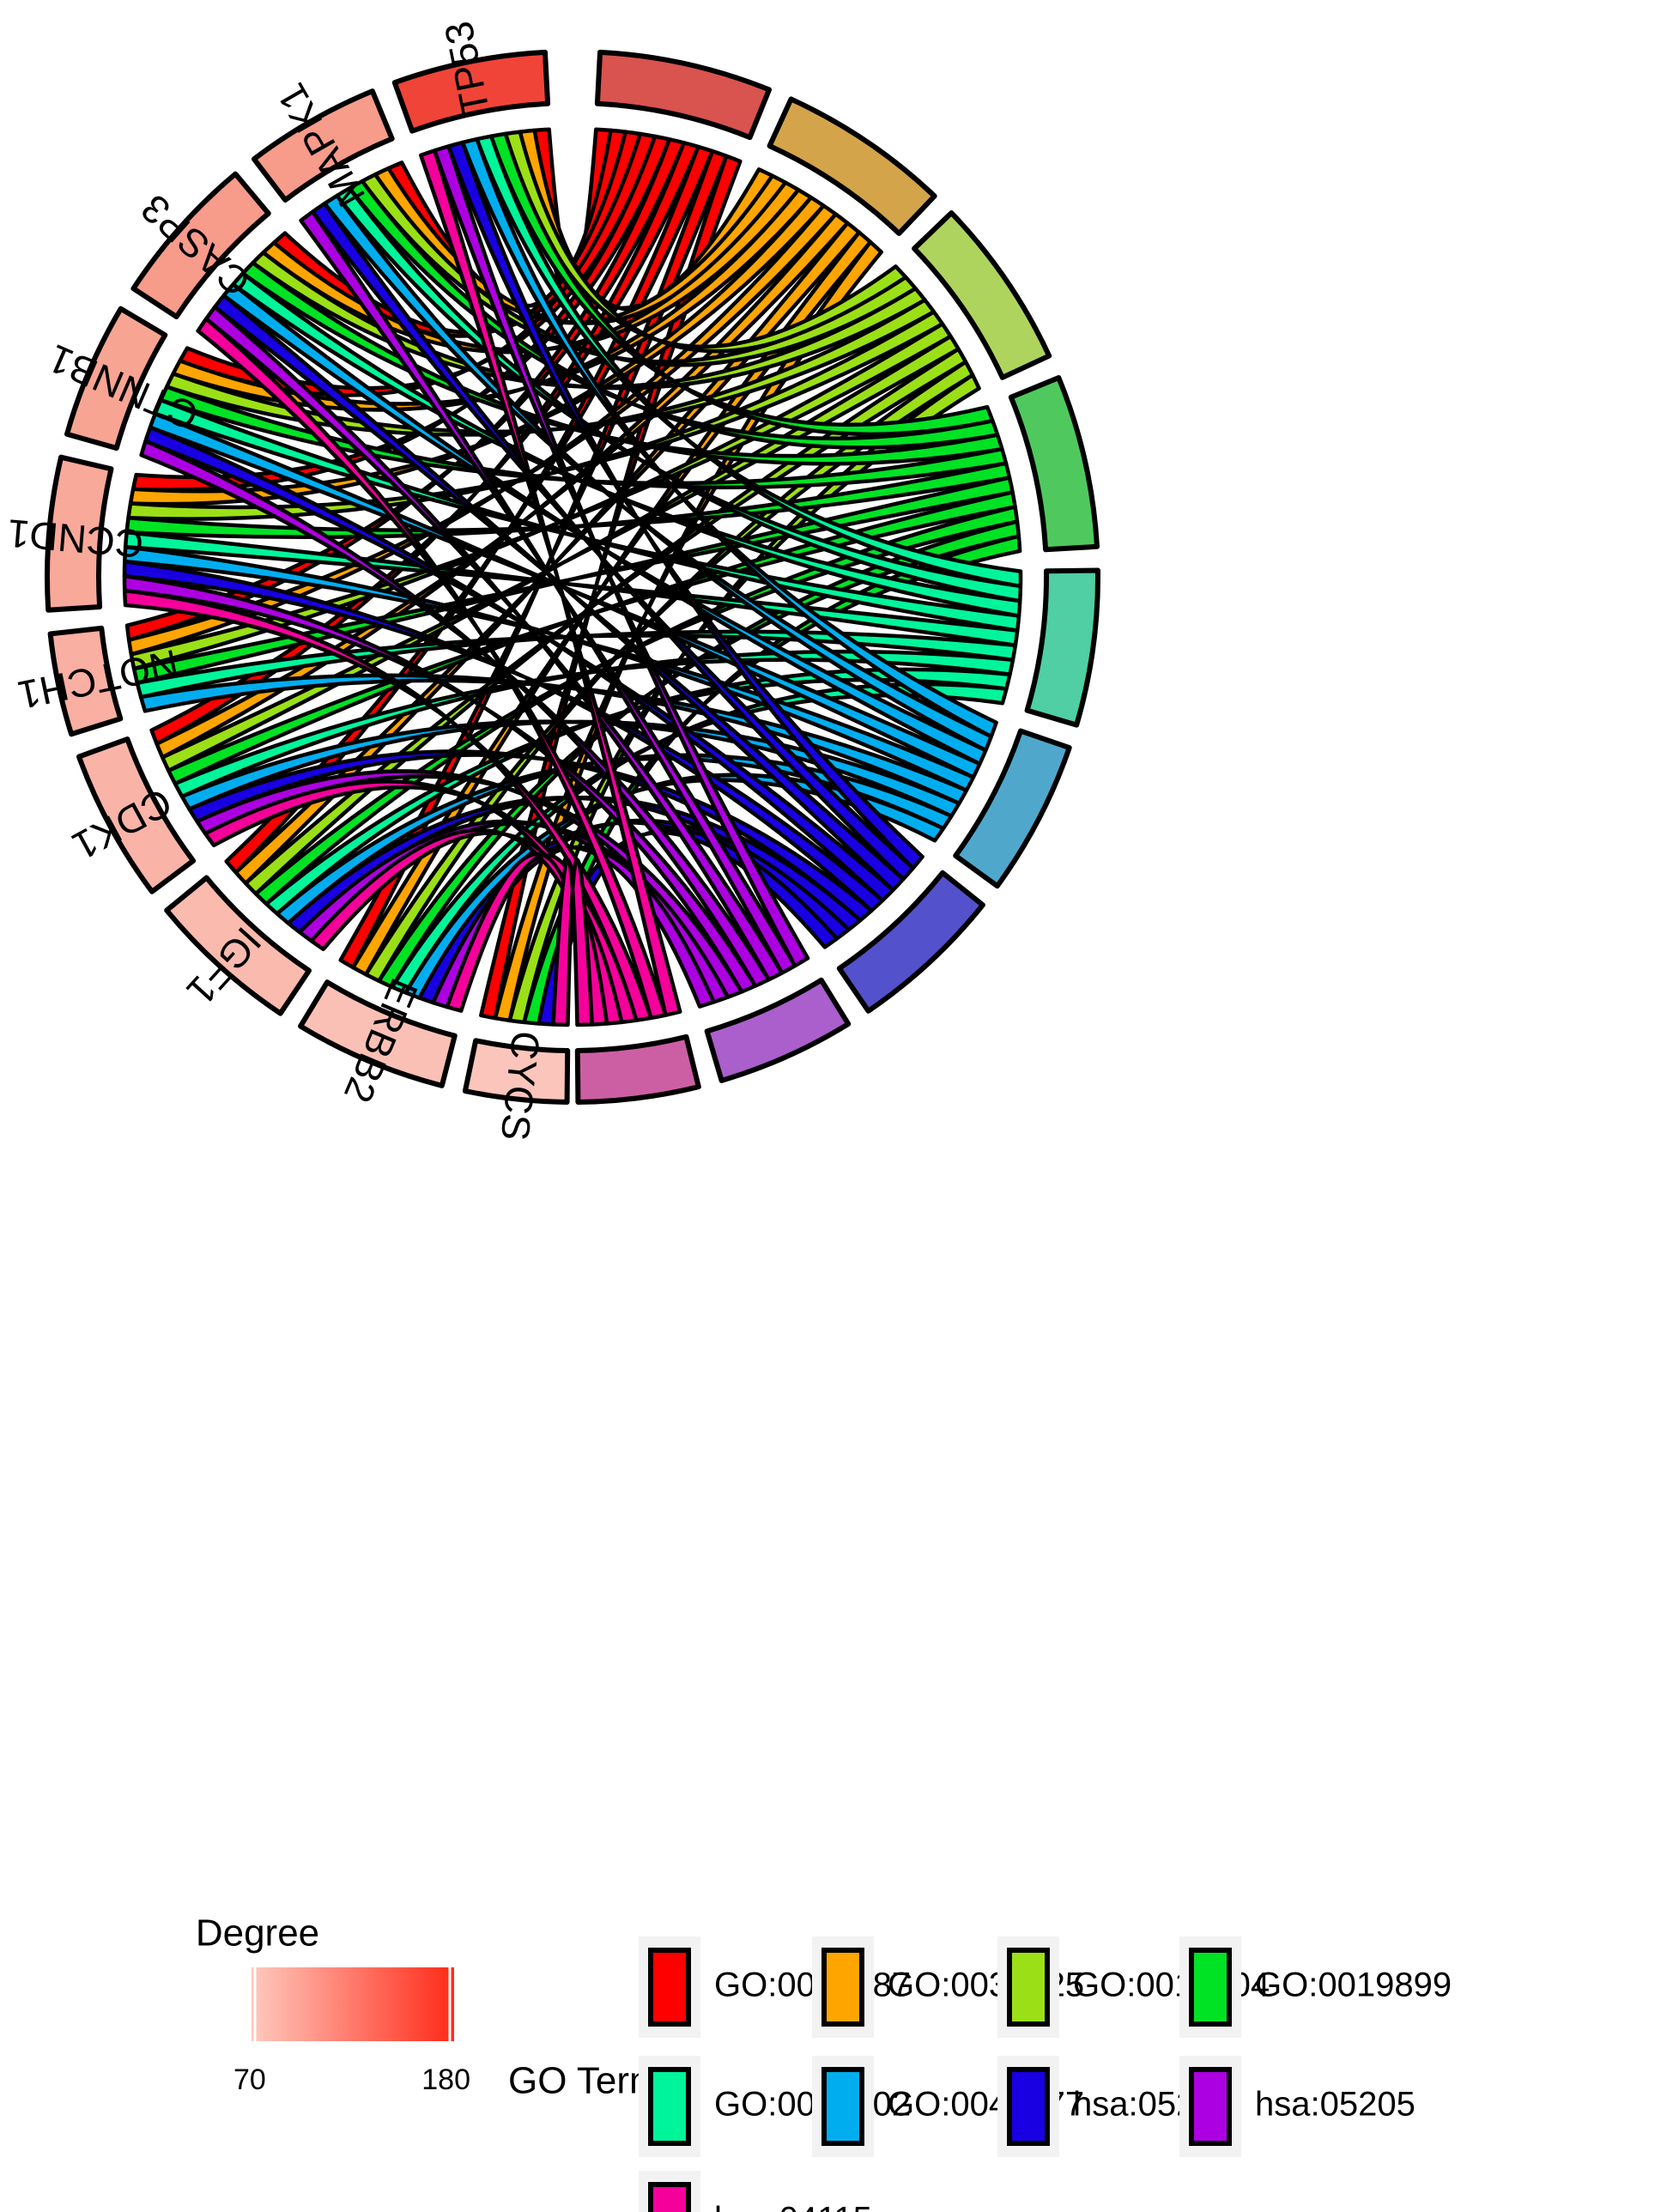  Describe the element at coordinates (353, 2004) in the screenshot. I see `degree-gradient-bar` at that location.